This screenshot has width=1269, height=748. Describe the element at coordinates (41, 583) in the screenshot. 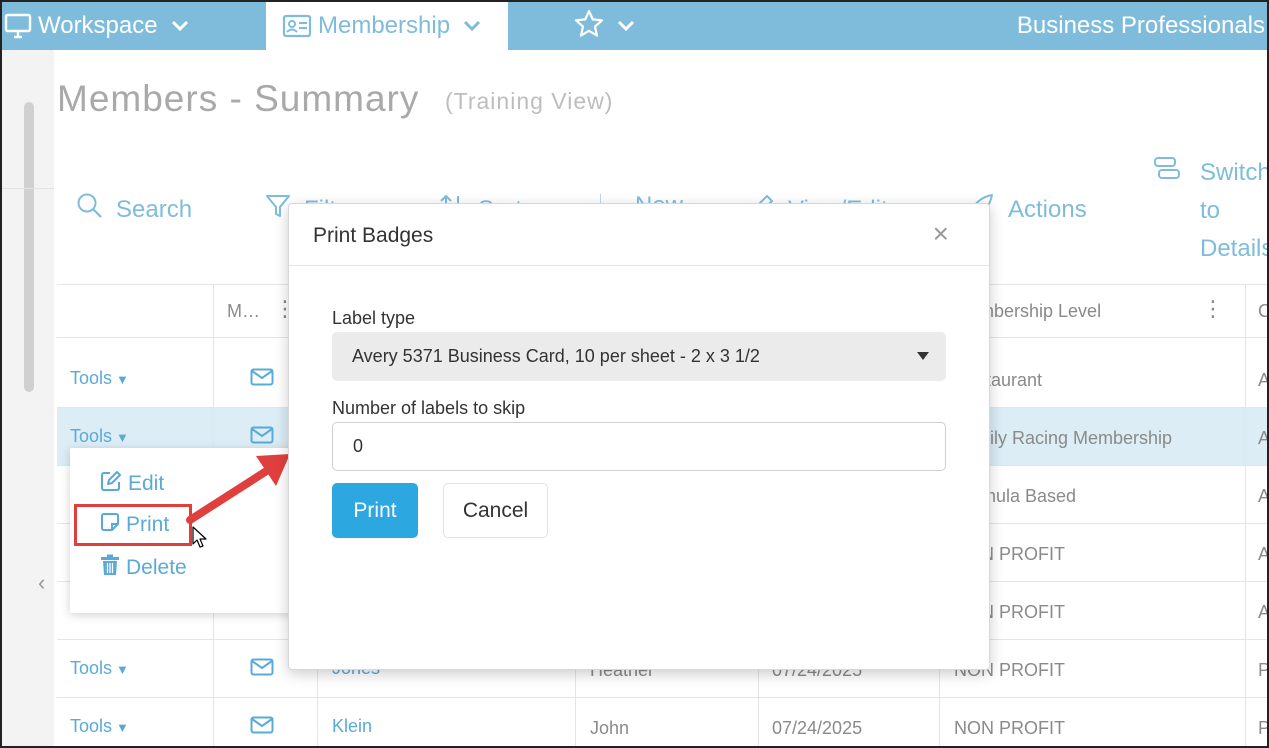

I see `chevron-left-icon: ‹` at that location.